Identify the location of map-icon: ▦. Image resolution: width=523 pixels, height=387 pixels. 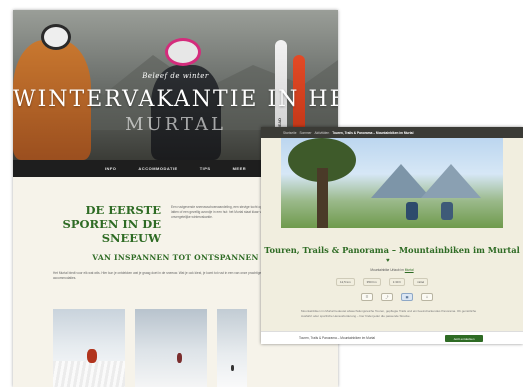
(407, 297).